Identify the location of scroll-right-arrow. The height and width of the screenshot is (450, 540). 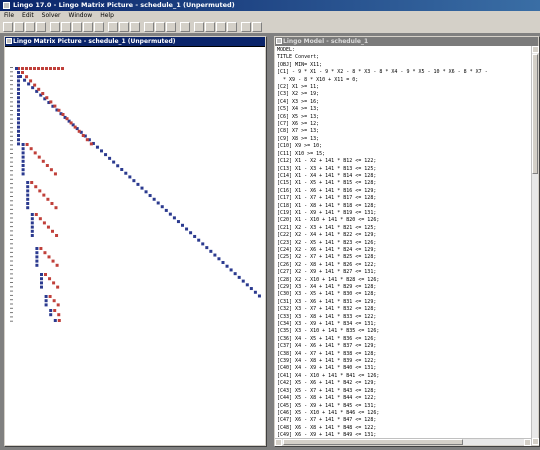
(527, 442).